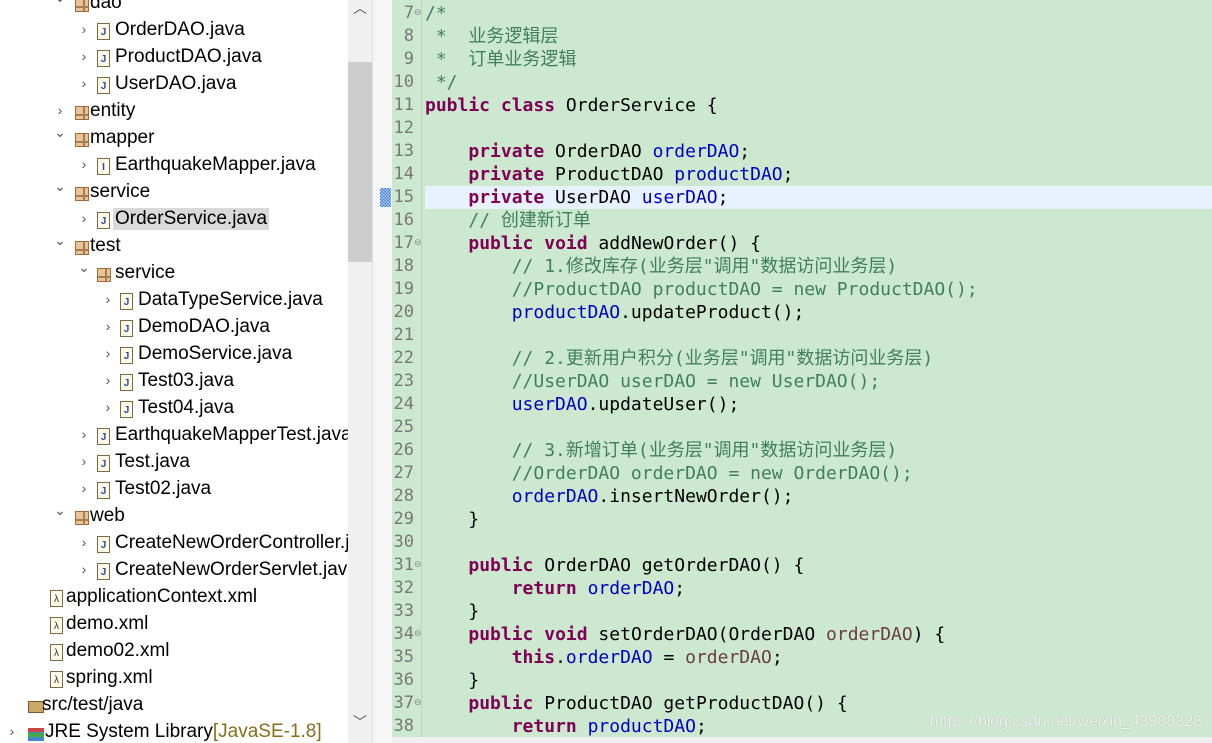  I want to click on tree-item: › J Test.java, so click(174, 463).